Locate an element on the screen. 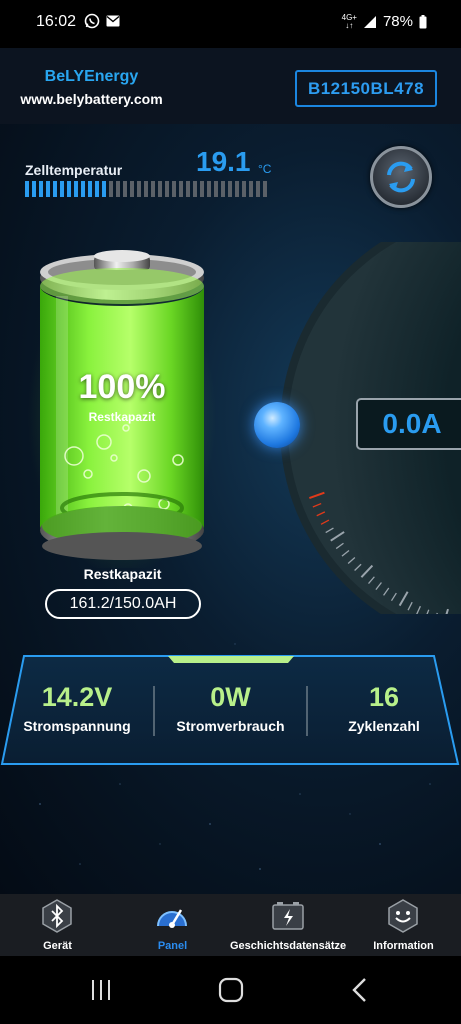 This screenshot has width=461, height=1024. battery-status-icon is located at coordinates (423, 21).